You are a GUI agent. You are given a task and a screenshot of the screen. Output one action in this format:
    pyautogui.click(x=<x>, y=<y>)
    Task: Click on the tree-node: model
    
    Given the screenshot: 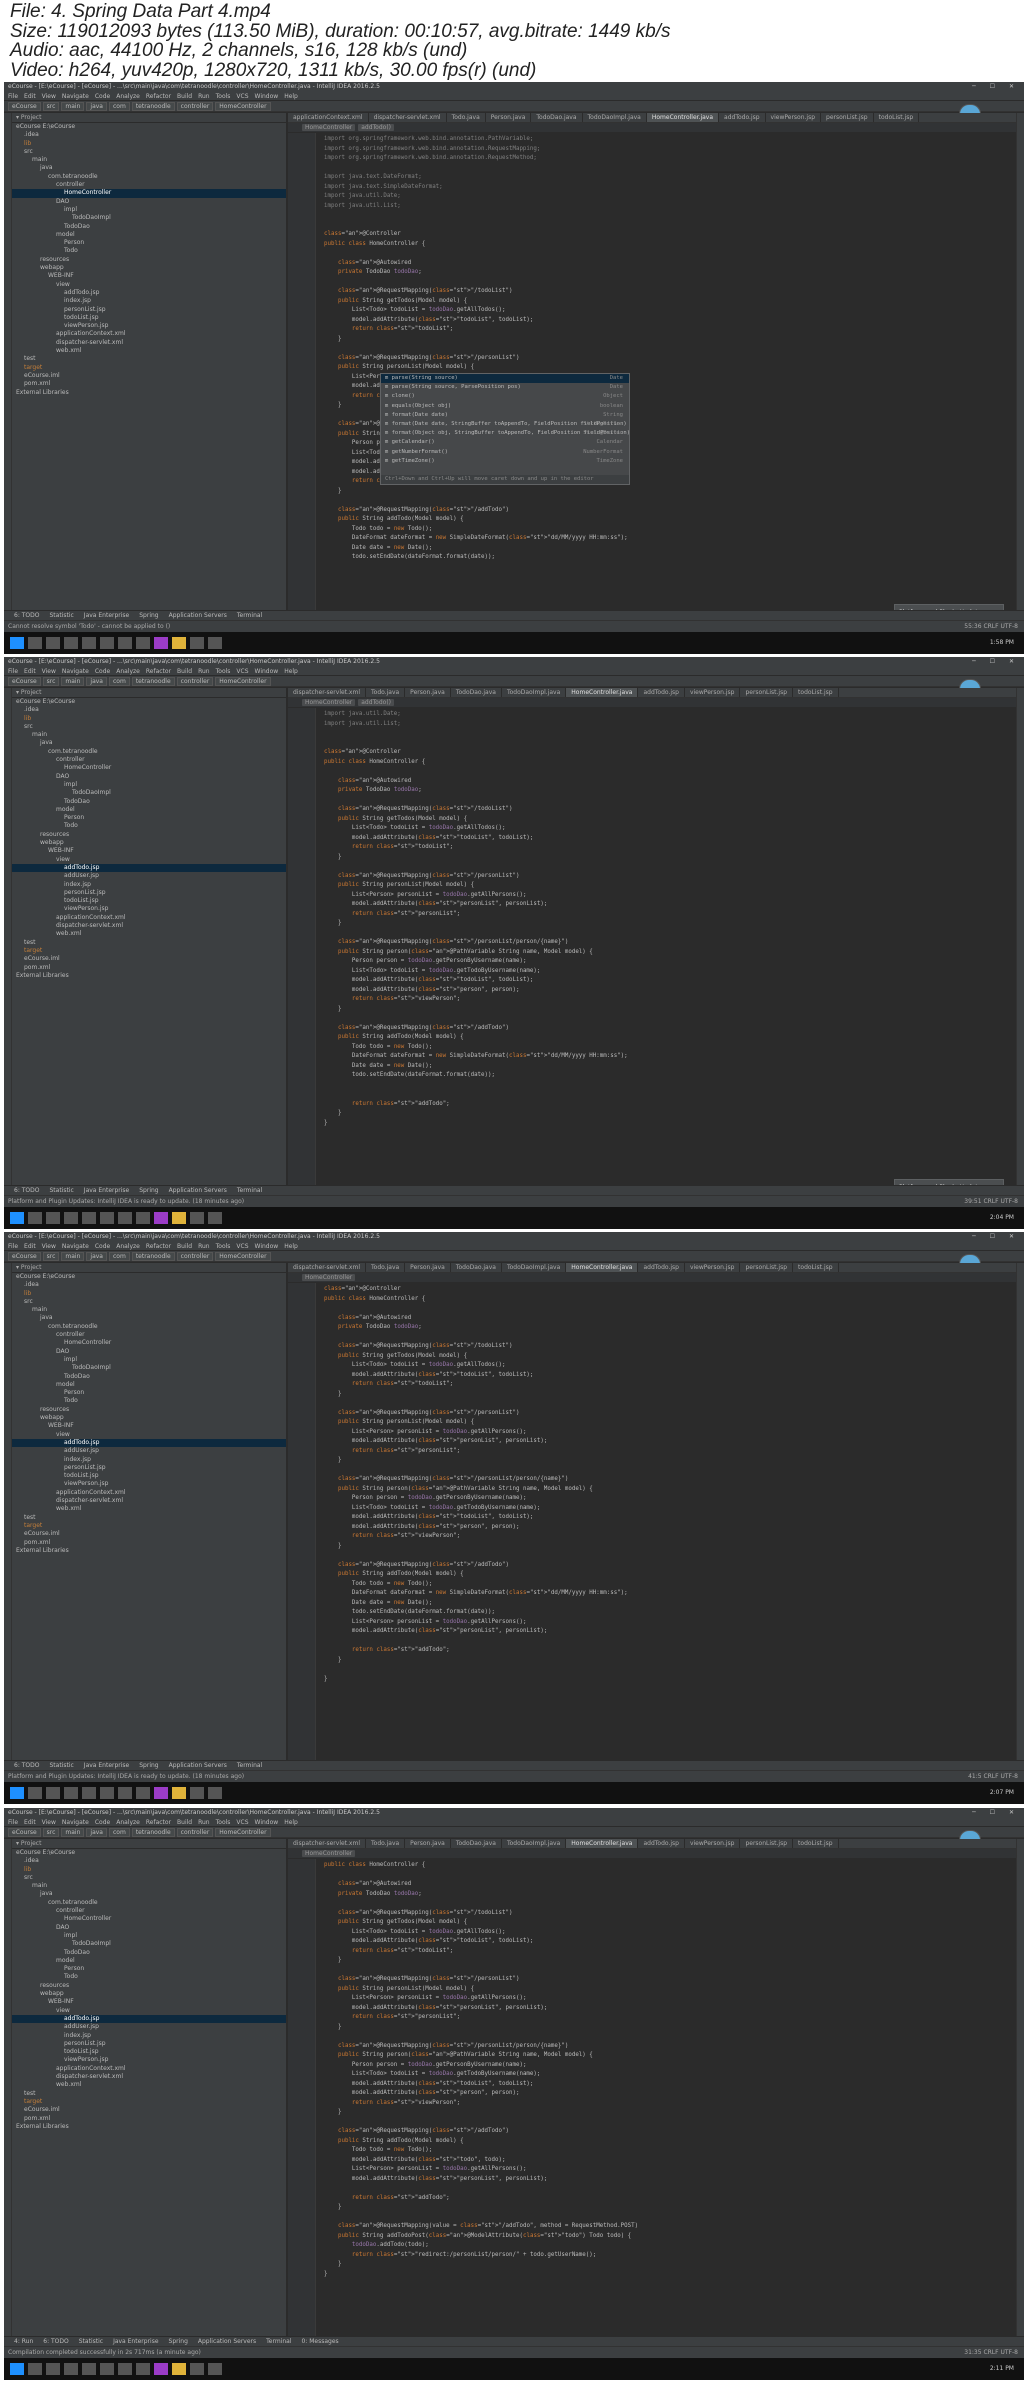 What is the action you would take?
    pyautogui.click(x=149, y=1961)
    